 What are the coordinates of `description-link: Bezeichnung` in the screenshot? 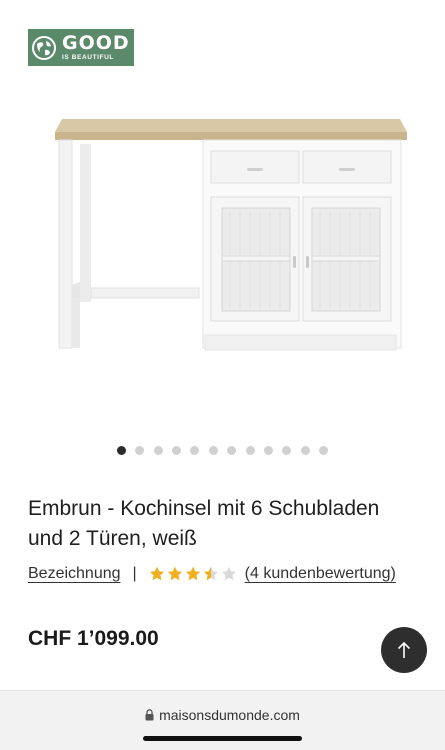 It's located at (74, 574).